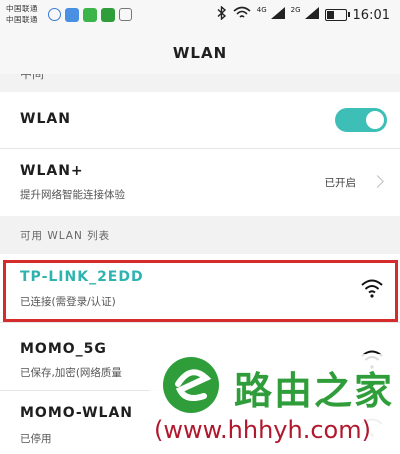 This screenshot has height=454, width=400. I want to click on bluetooth-icon, so click(222, 14).